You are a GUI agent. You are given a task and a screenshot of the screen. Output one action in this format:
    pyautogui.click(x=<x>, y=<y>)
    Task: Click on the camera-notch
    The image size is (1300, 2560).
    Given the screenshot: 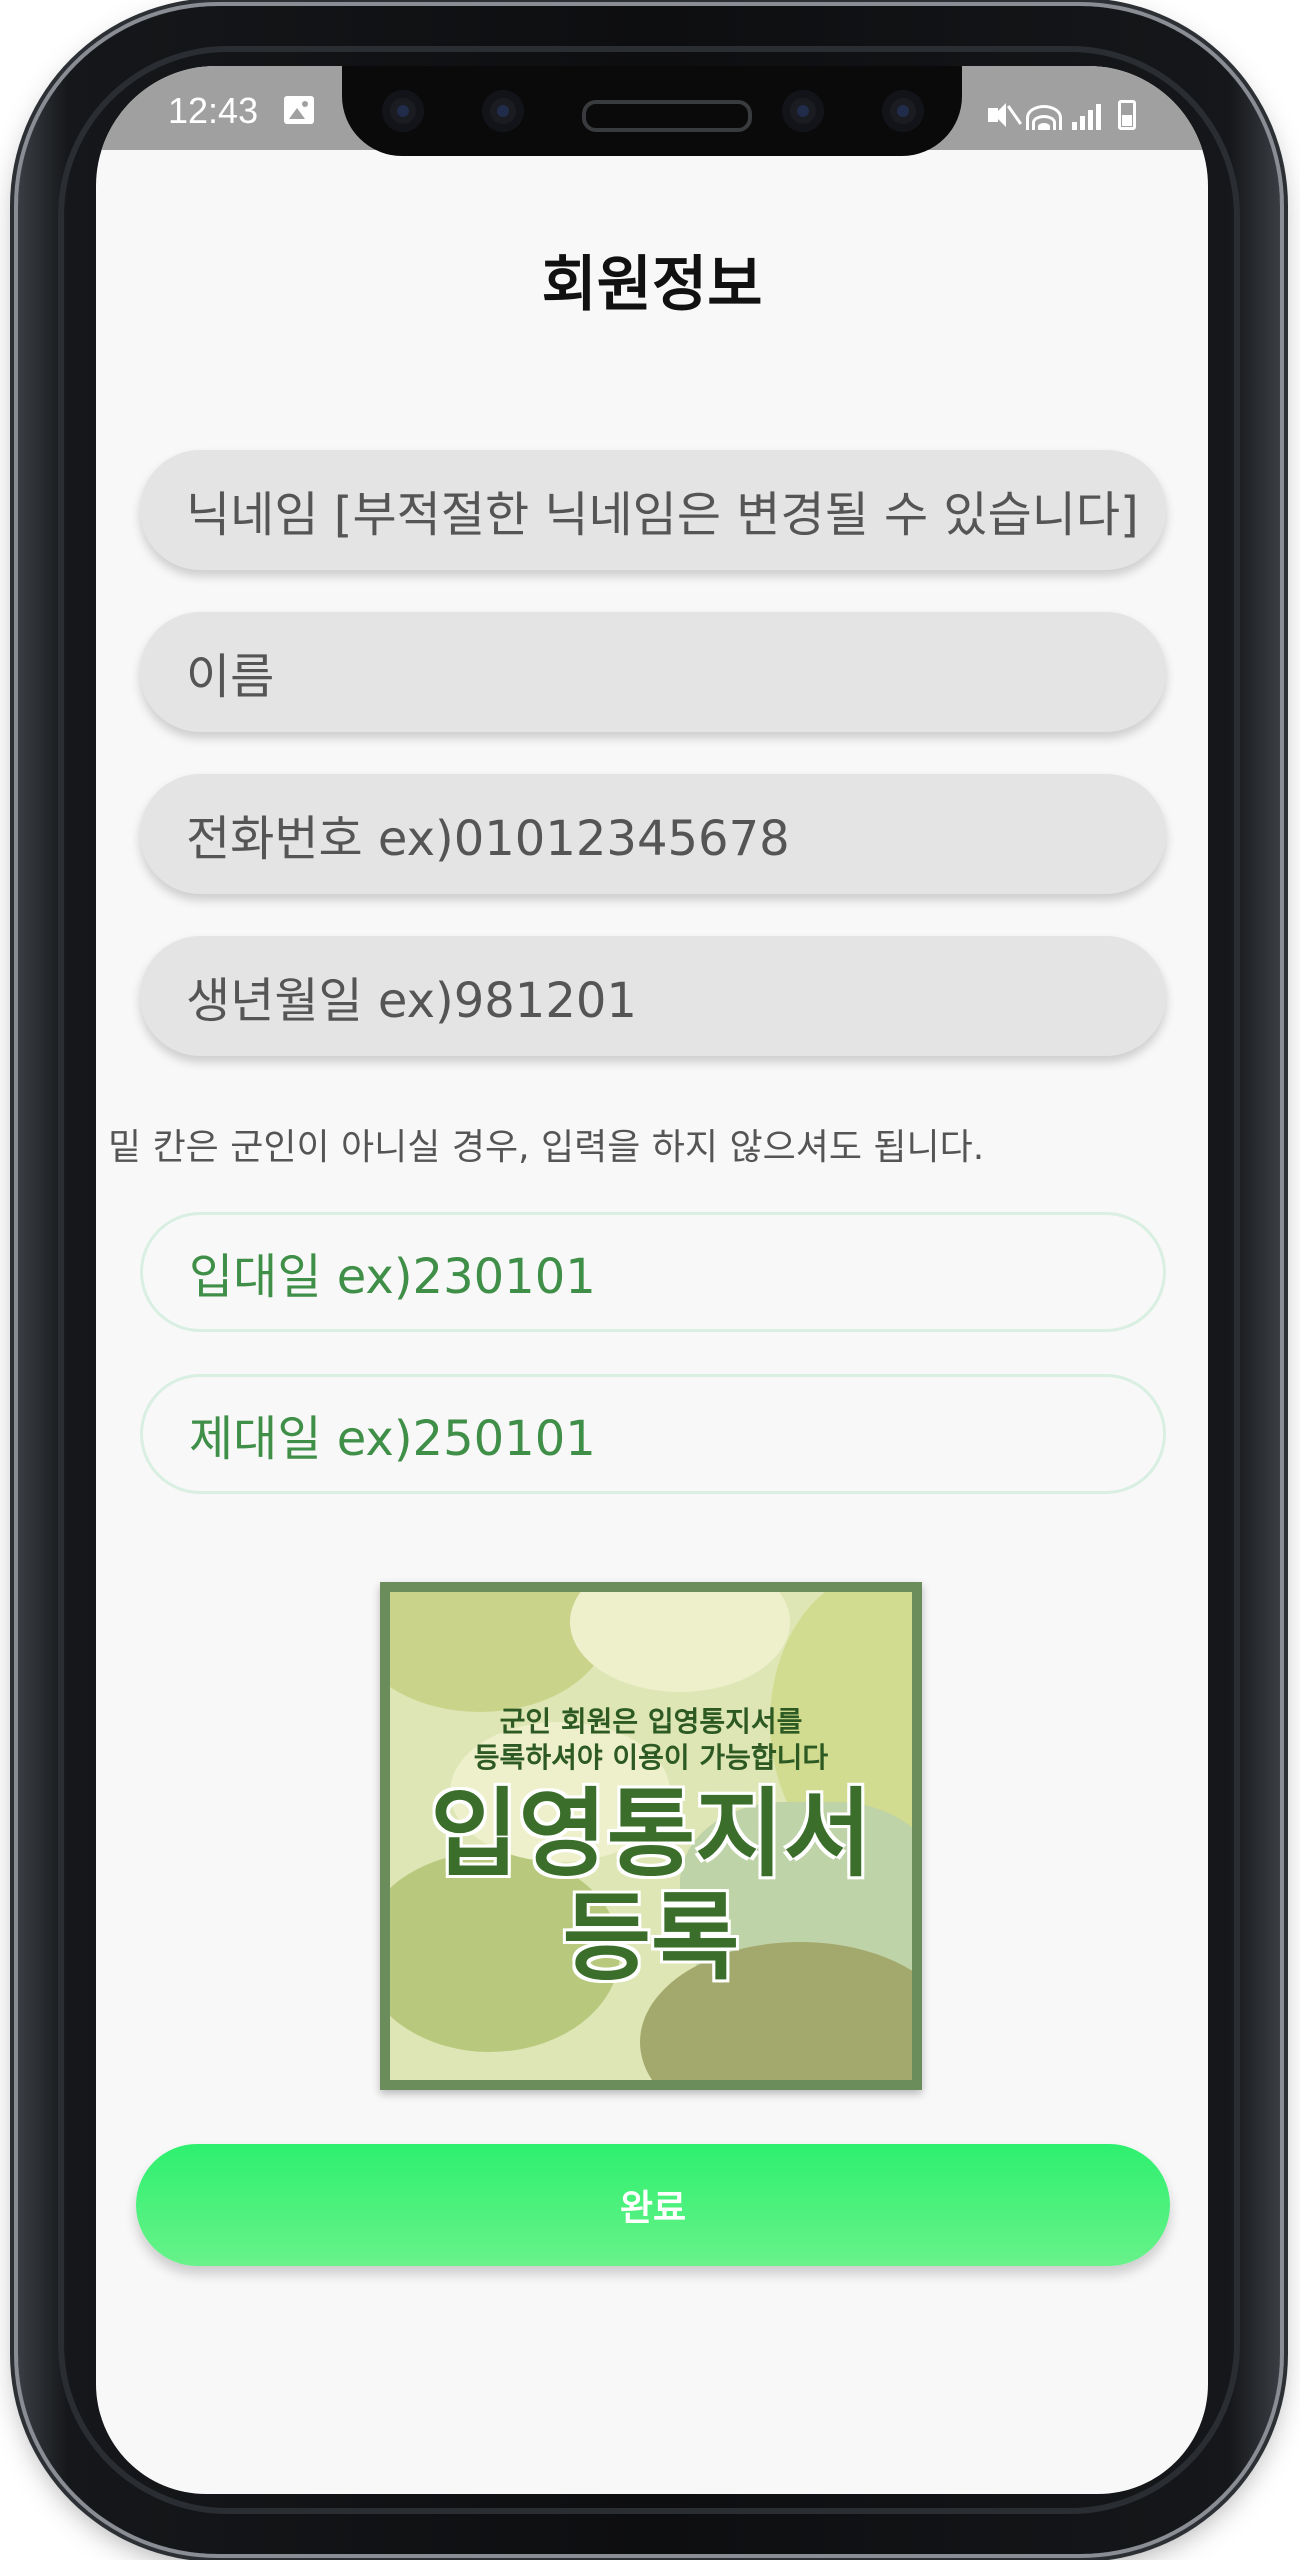 What is the action you would take?
    pyautogui.click(x=652, y=111)
    